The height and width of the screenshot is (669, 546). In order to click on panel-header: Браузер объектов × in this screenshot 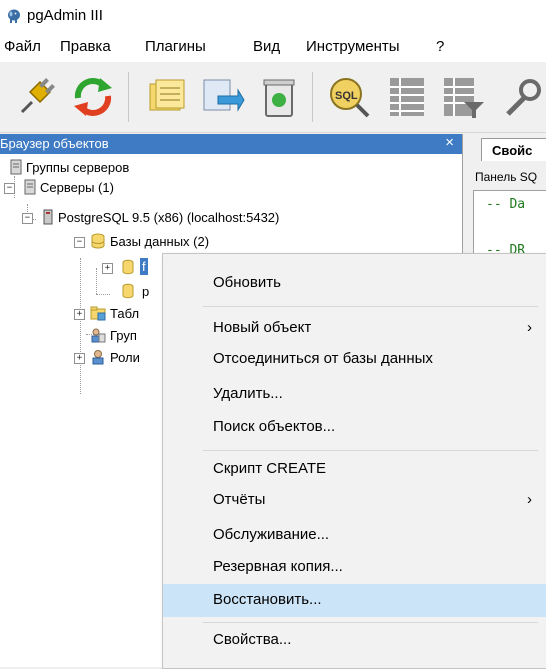, I will do `click(231, 144)`.